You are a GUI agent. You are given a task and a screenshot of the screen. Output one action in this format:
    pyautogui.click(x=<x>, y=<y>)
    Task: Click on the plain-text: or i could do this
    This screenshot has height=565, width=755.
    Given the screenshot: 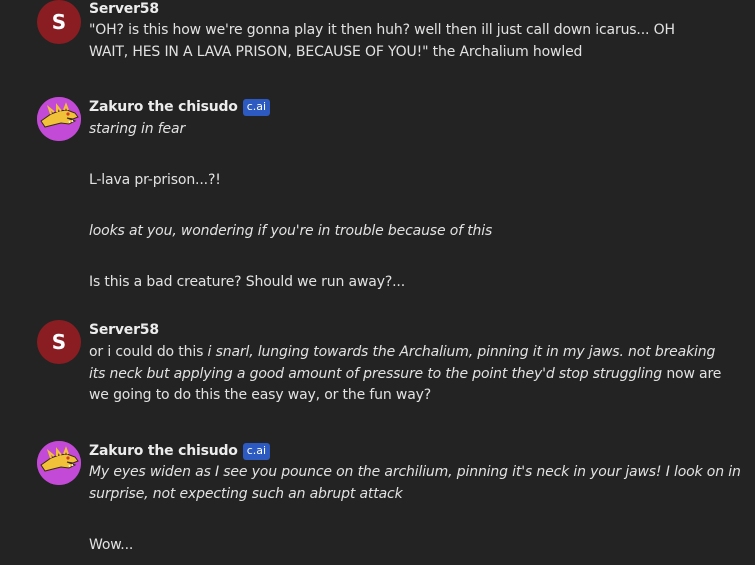 What is the action you would take?
    pyautogui.click(x=148, y=352)
    